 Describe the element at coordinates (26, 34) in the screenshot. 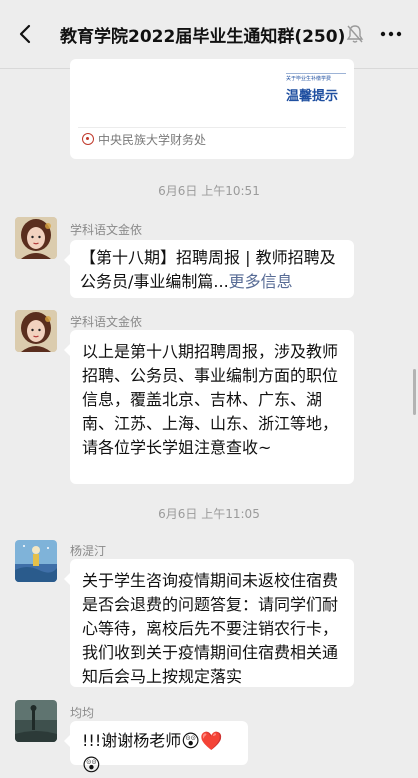

I see `back-arrow-icon` at that location.